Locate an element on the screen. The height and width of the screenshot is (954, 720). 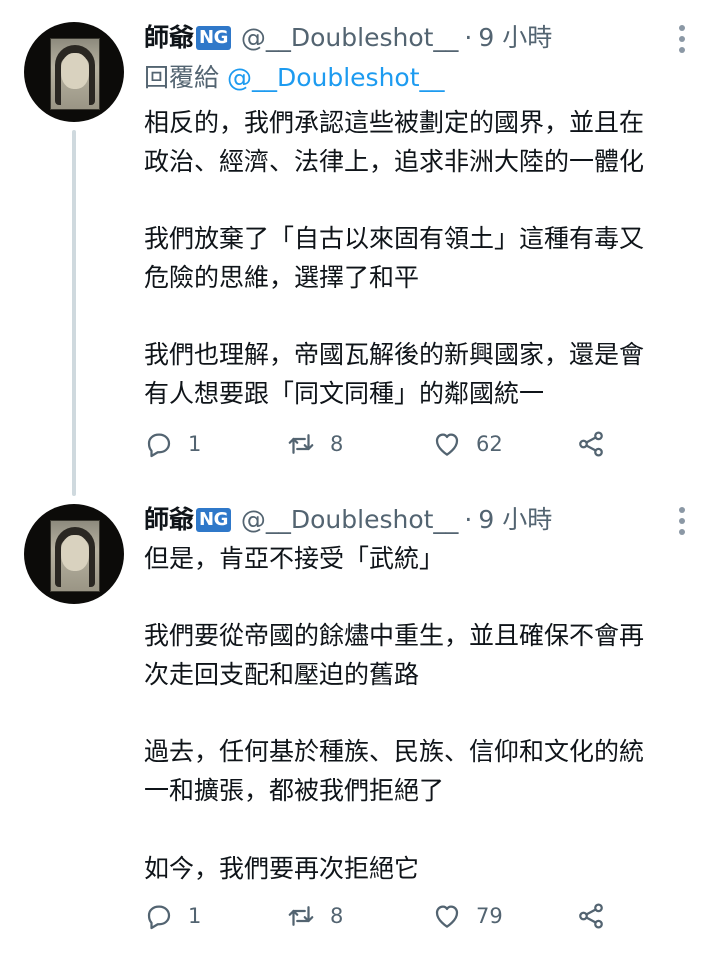
tweet-line: 一和擴張，都被我們拒絕了 is located at coordinates (294, 791).